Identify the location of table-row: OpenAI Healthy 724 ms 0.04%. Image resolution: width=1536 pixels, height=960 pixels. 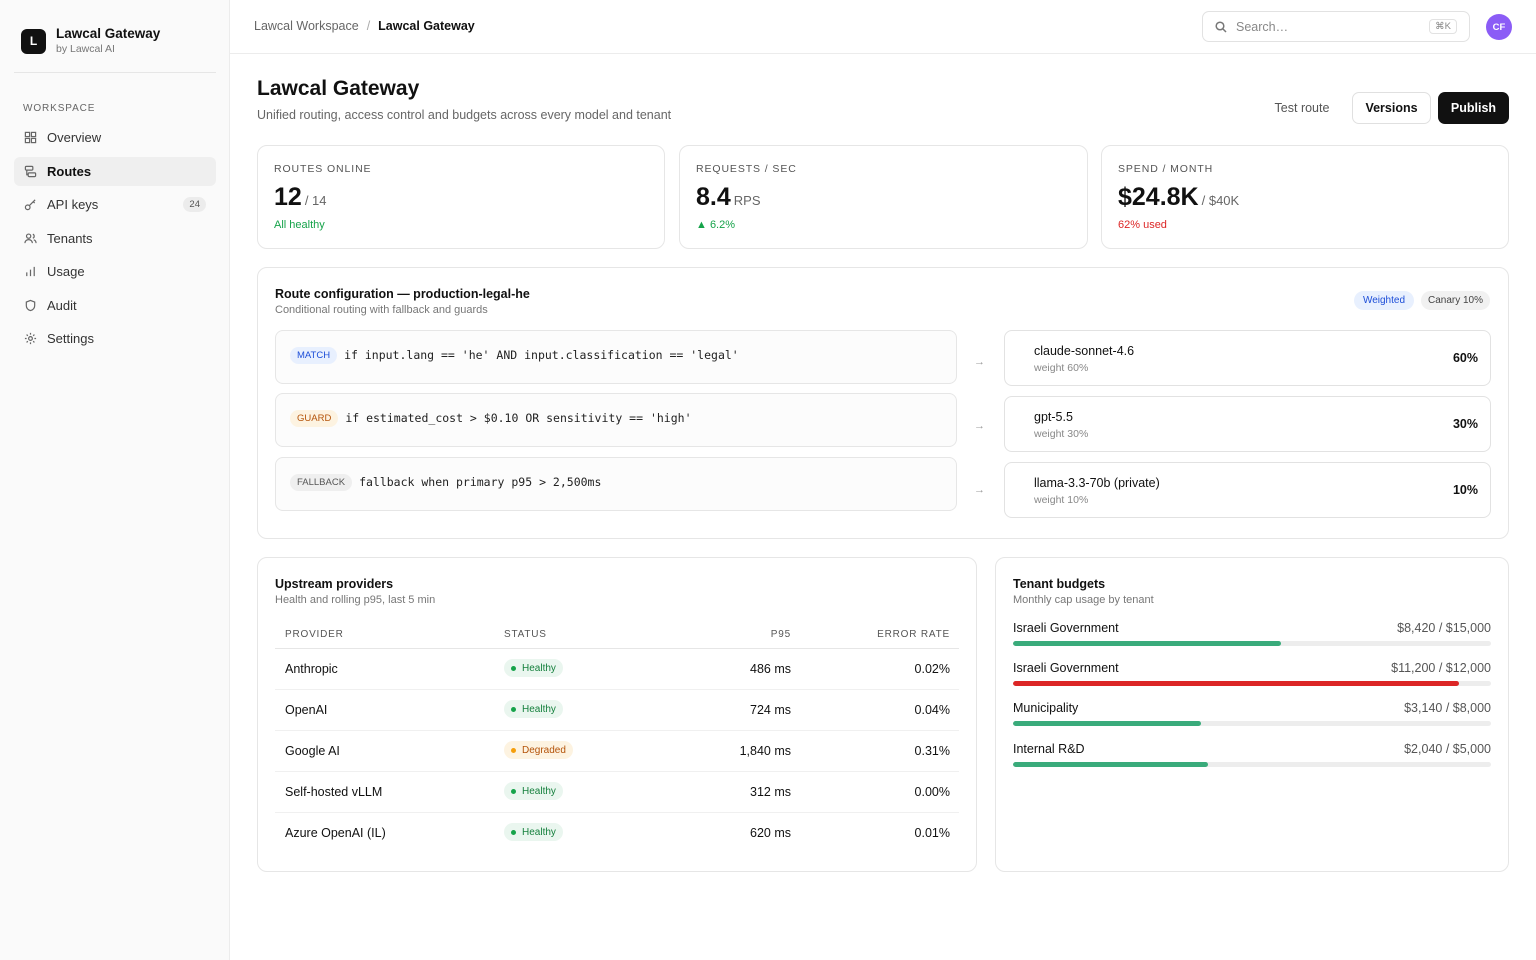
(617, 710).